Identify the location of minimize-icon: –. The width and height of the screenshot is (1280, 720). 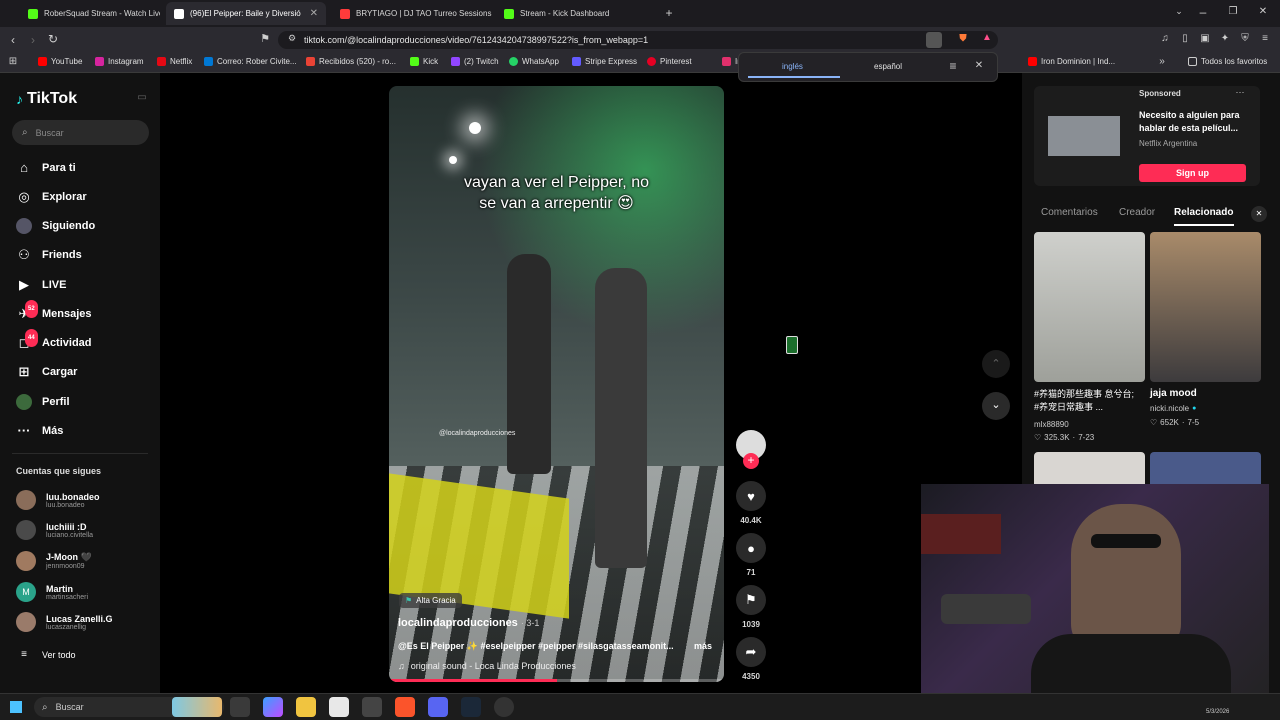
(1203, 12).